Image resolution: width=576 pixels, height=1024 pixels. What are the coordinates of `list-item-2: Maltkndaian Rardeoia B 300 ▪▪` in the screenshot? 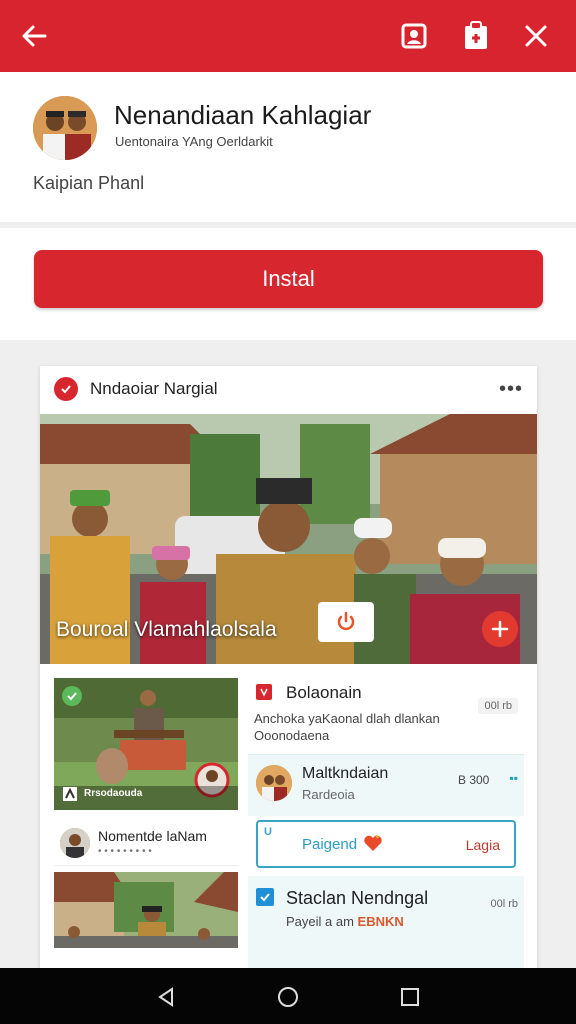 It's located at (386, 785).